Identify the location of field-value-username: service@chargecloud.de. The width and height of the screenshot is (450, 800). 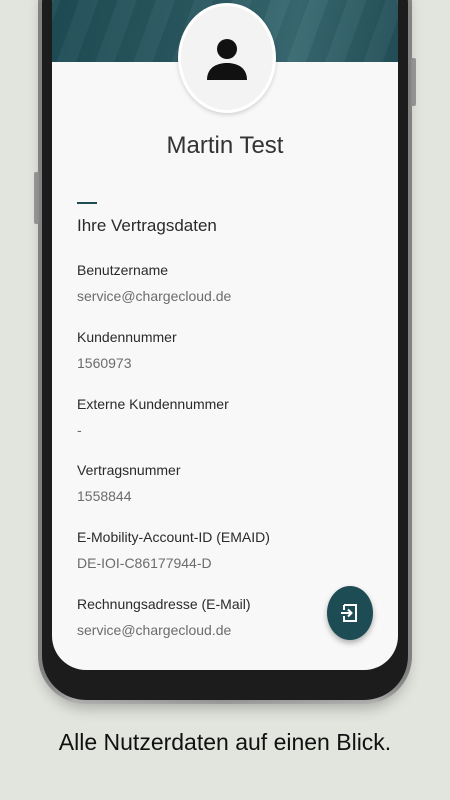
(154, 296).